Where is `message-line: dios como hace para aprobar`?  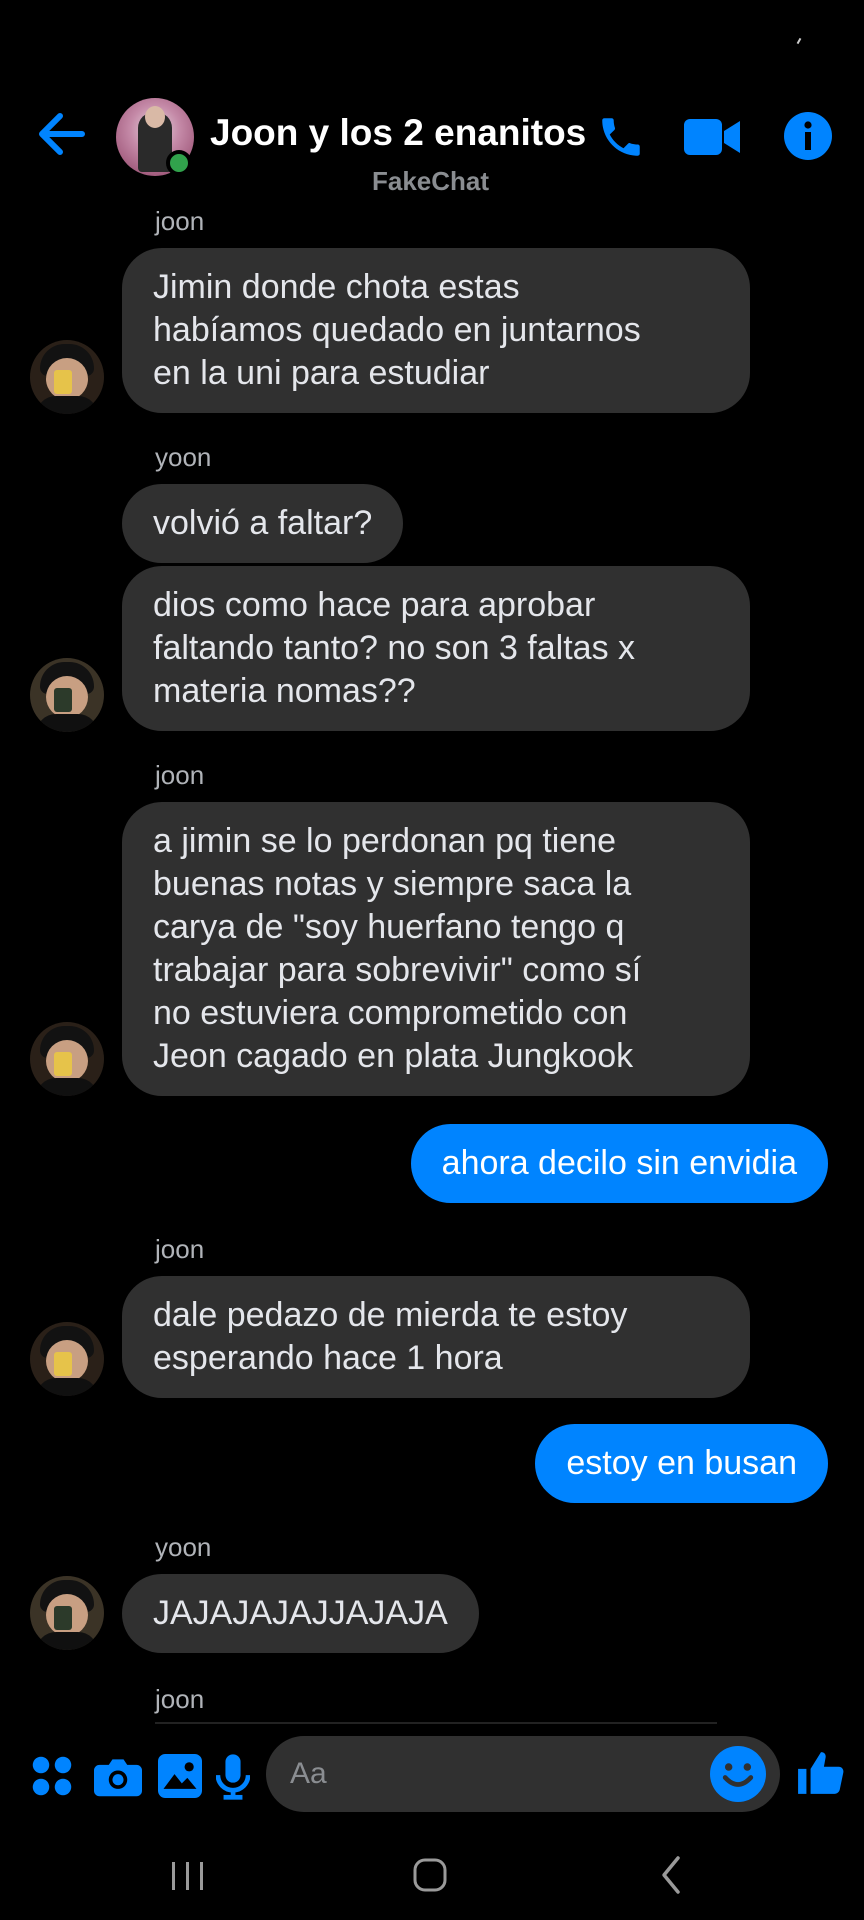
message-line: dios como hace para aprobar is located at coordinates (374, 605).